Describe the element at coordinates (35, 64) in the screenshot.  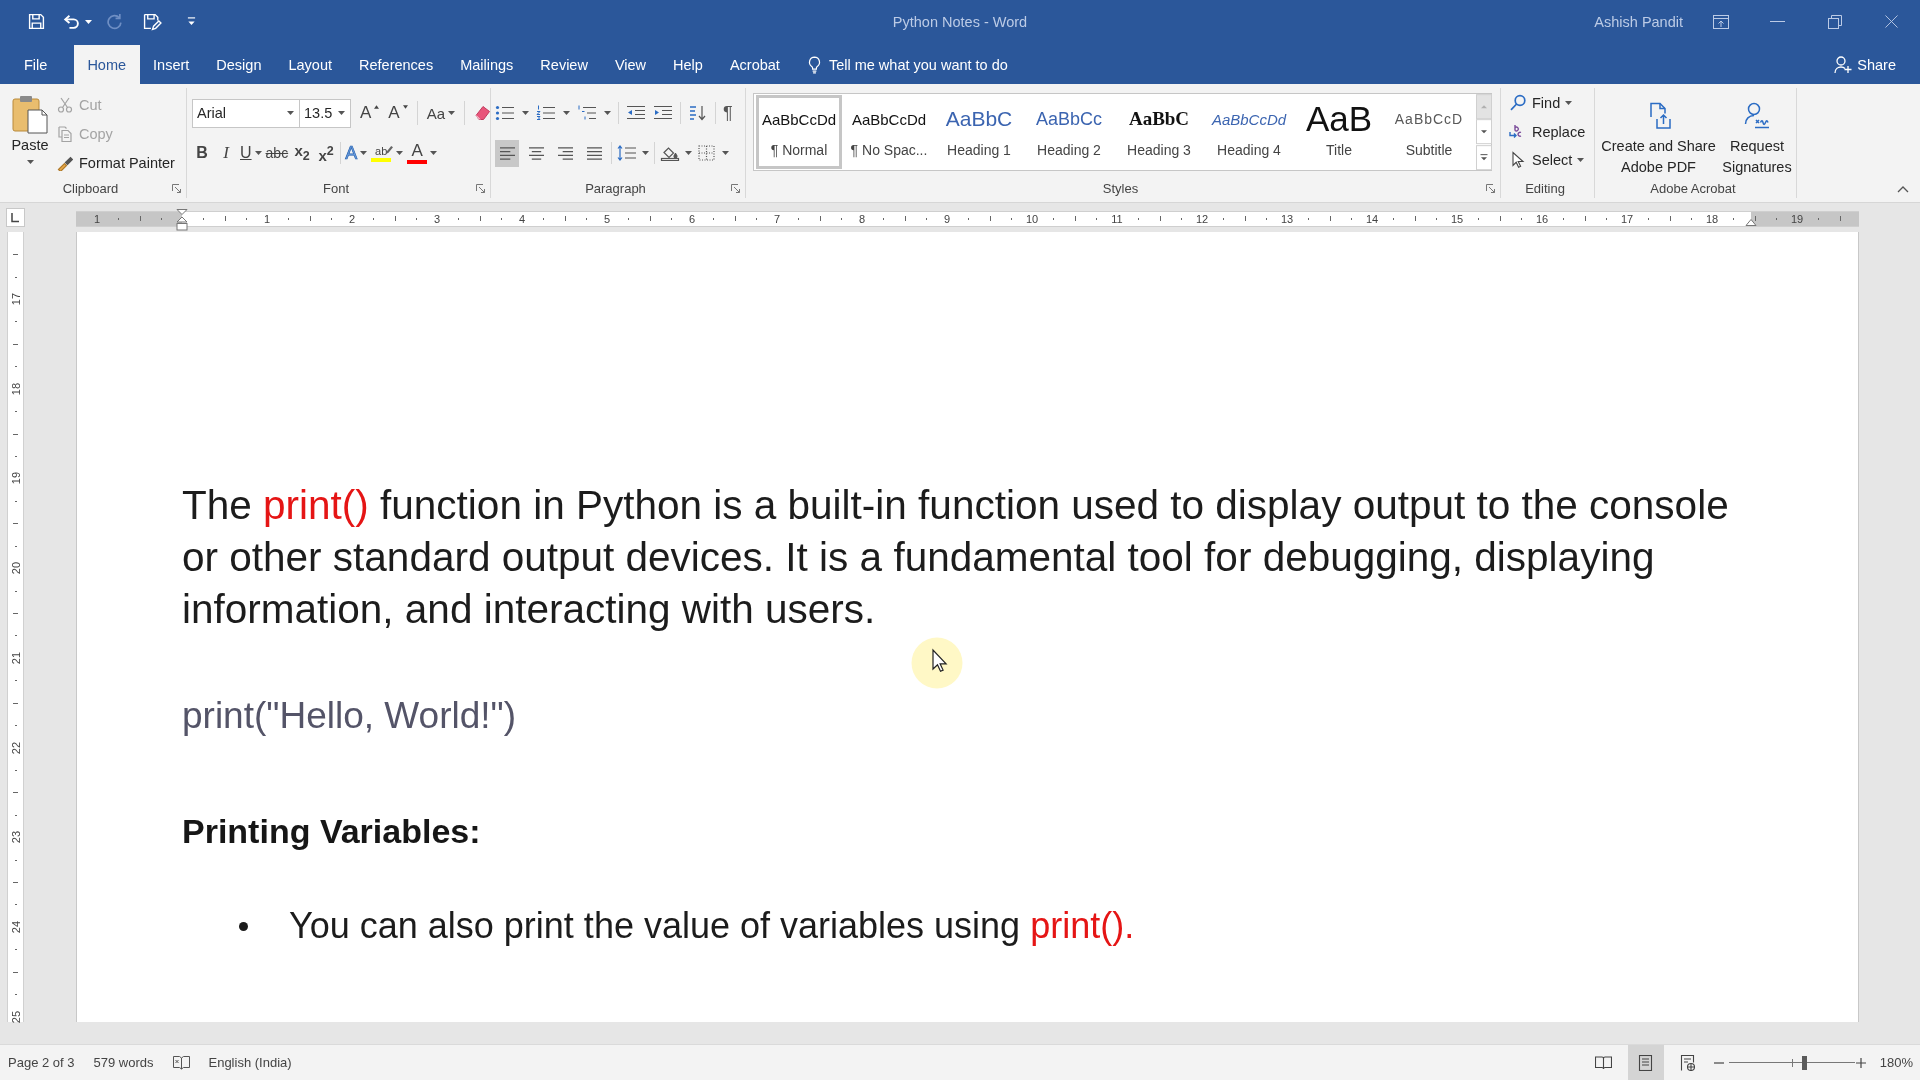
I see `ribbon-tab: File` at that location.